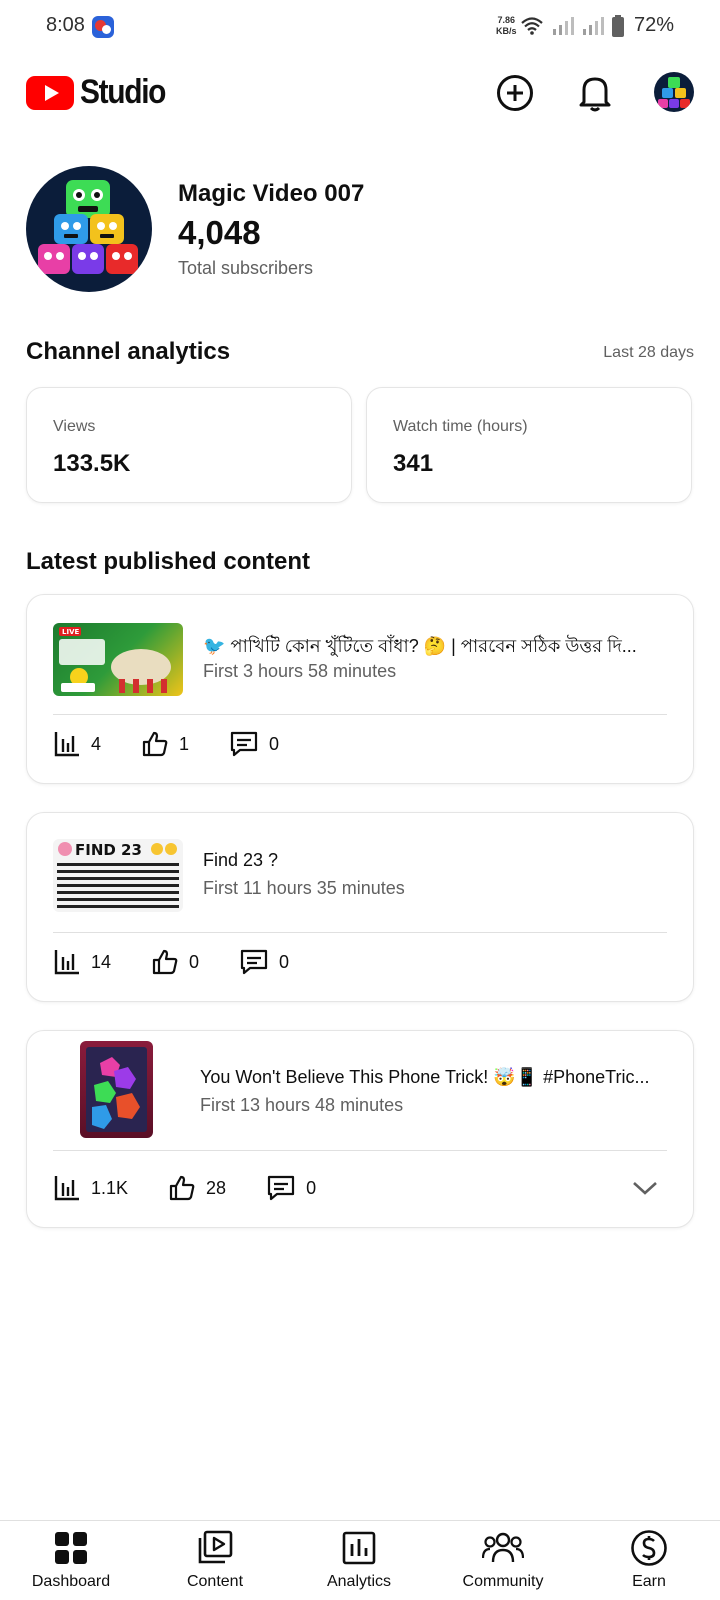  Describe the element at coordinates (219, 232) in the screenshot. I see `subscriber-count: 4,048` at that location.